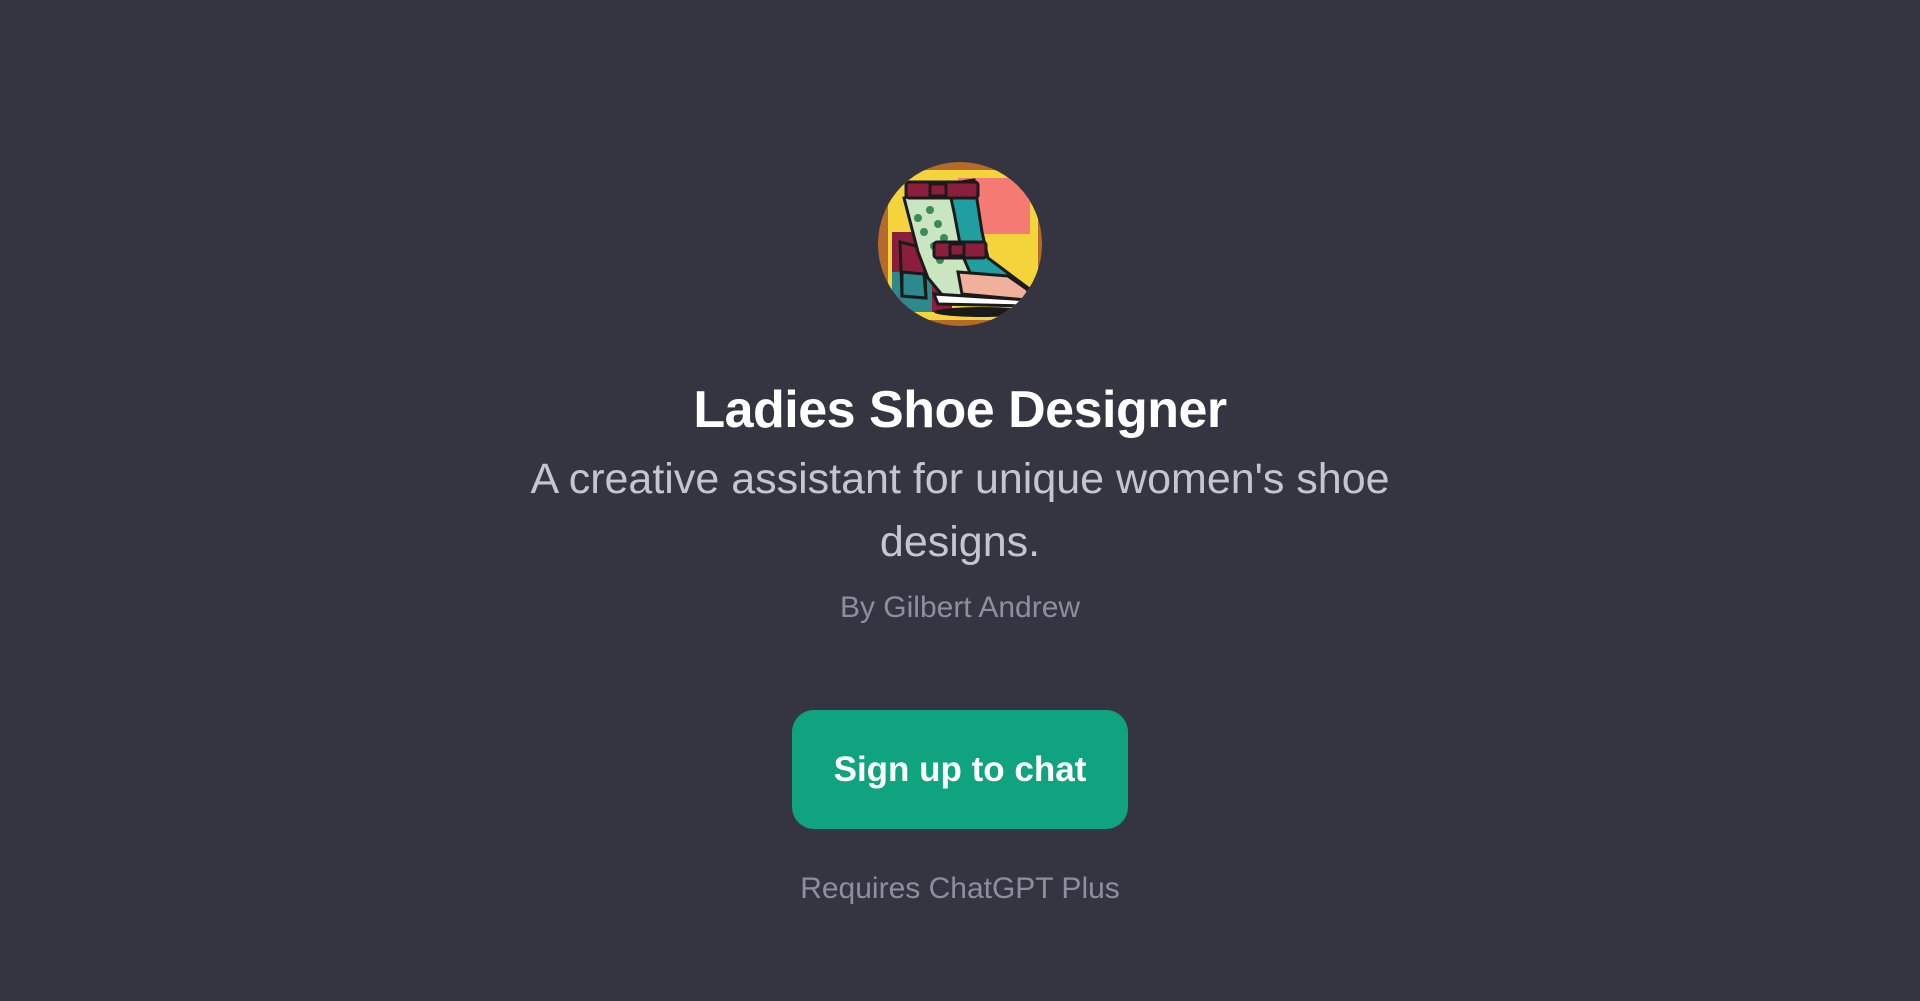  I want to click on requirement-note: Requires ChatGPT Plus, so click(960, 888).